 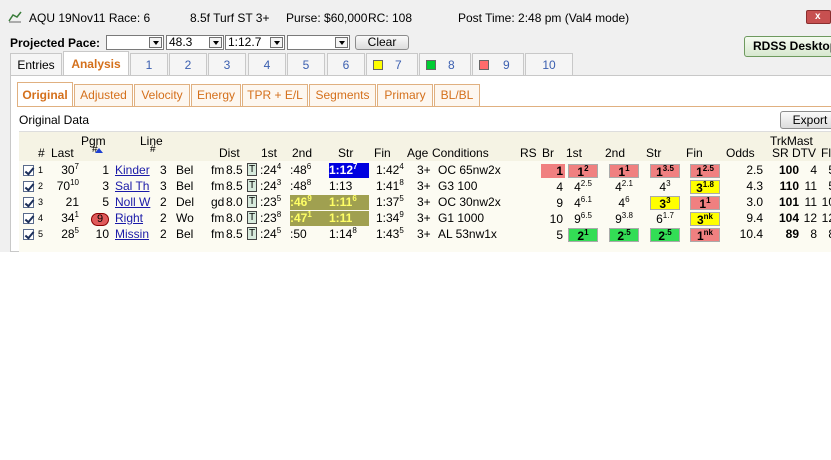 I want to click on fraction-1st-text: :24, so click(x=268, y=170).